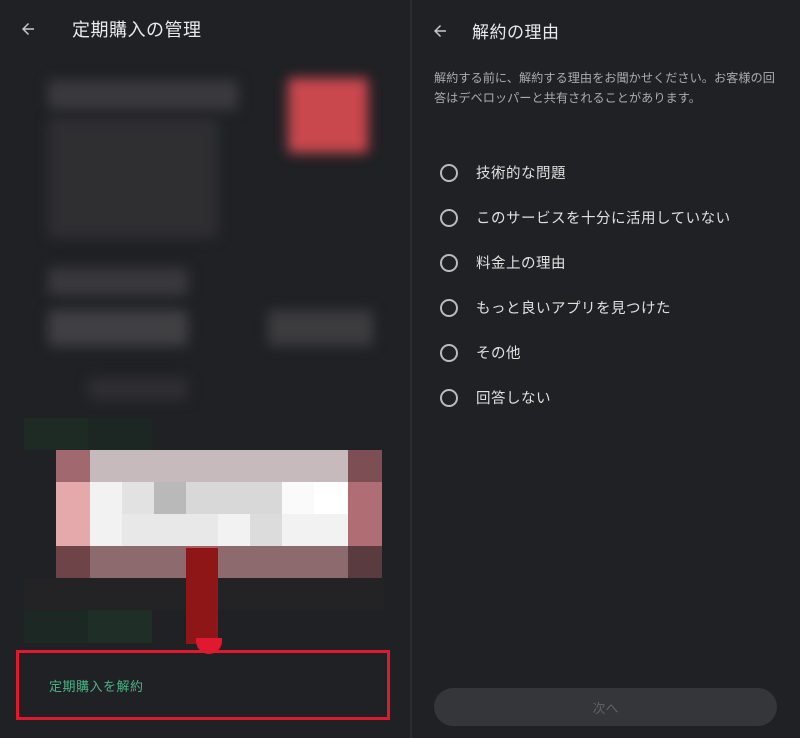 This screenshot has height=738, width=800. What do you see at coordinates (516, 33) in the screenshot?
I see `page-title: 解約の理由` at bounding box center [516, 33].